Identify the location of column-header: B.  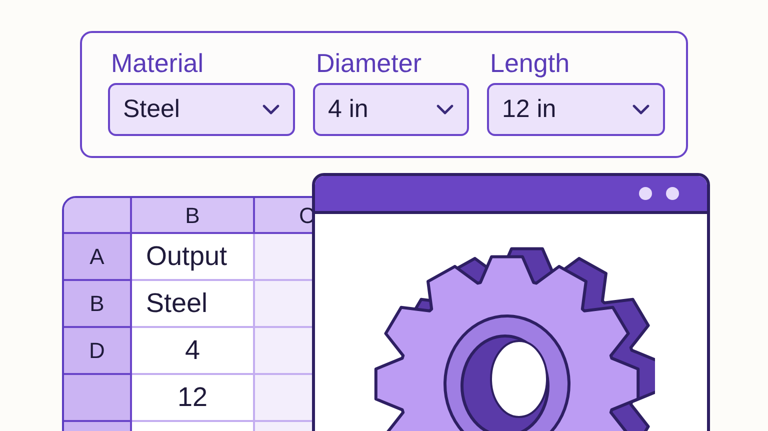
(193, 216).